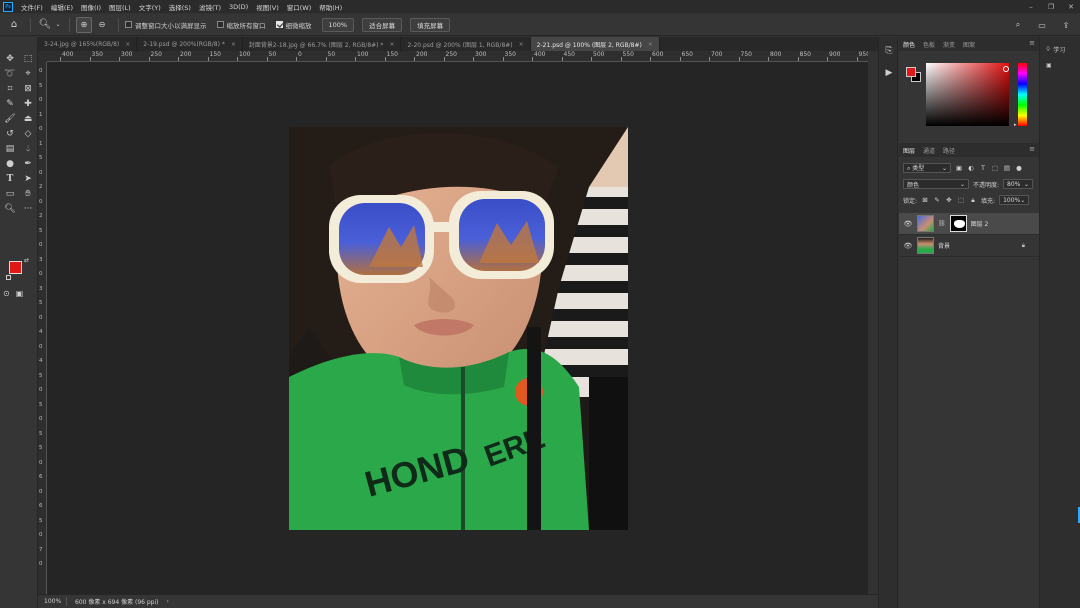  I want to click on filter-smart-object-icon: ▤, so click(1007, 168).